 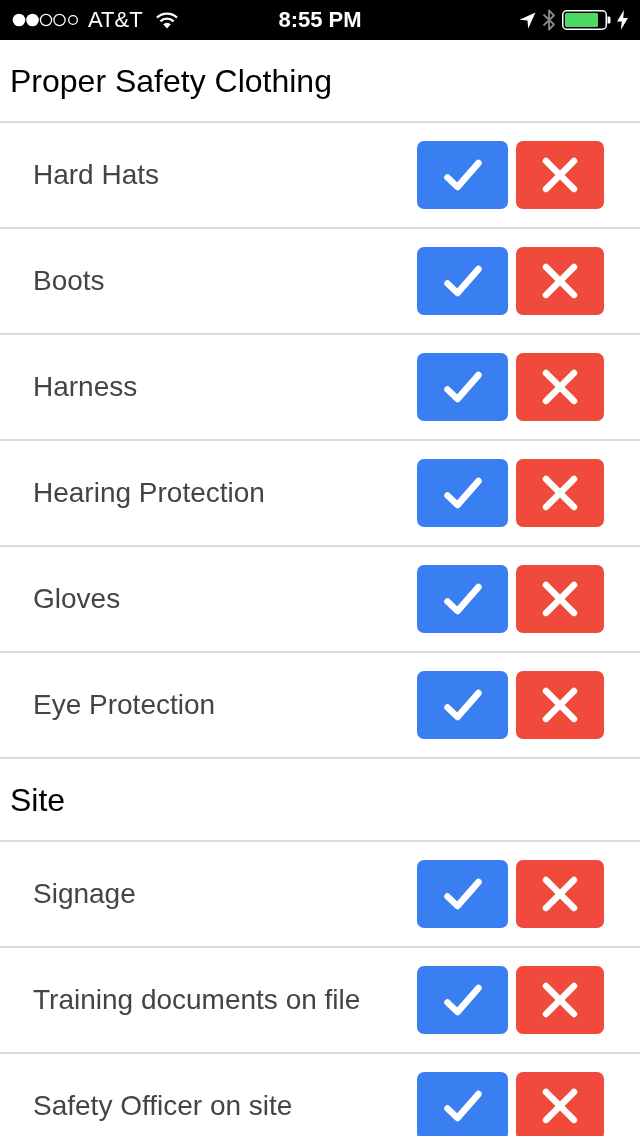 What do you see at coordinates (149, 493) in the screenshot?
I see `item-label: Hearing Protection` at bounding box center [149, 493].